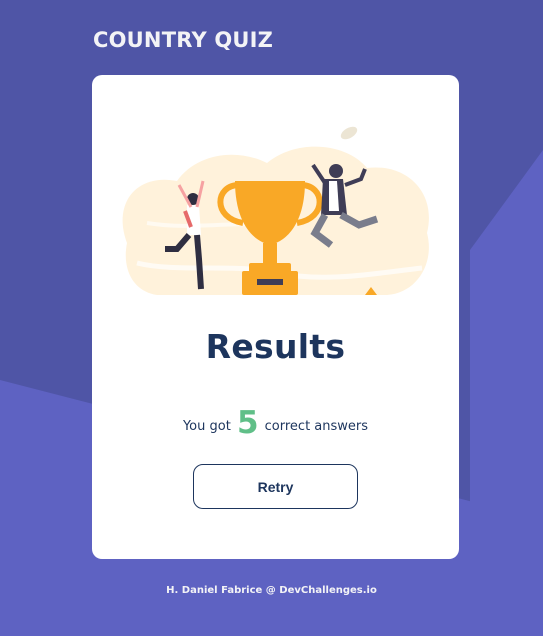  Describe the element at coordinates (275, 346) in the screenshot. I see `results-heading: Results` at that location.